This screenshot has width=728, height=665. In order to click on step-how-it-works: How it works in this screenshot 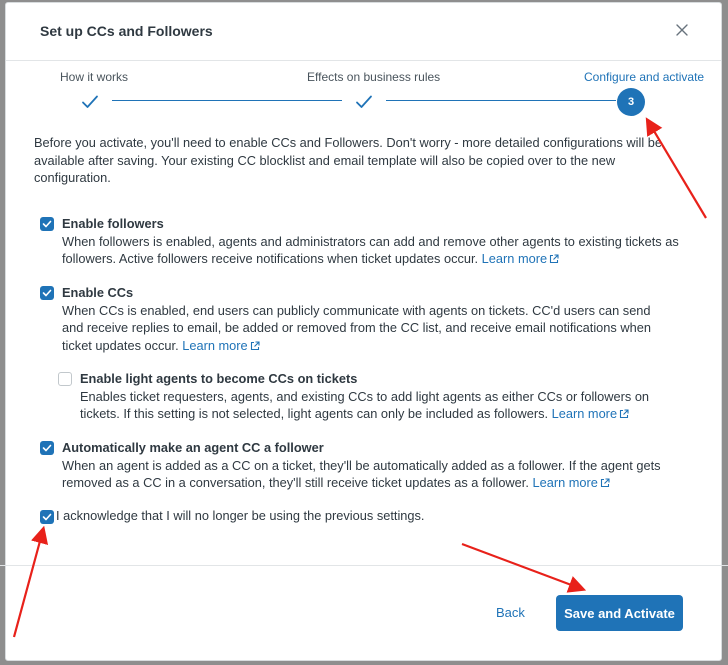, I will do `click(94, 77)`.